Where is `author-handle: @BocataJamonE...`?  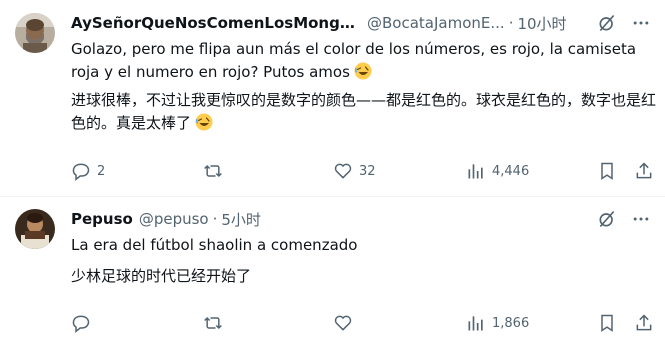
author-handle: @BocataJamonE... is located at coordinates (436, 23).